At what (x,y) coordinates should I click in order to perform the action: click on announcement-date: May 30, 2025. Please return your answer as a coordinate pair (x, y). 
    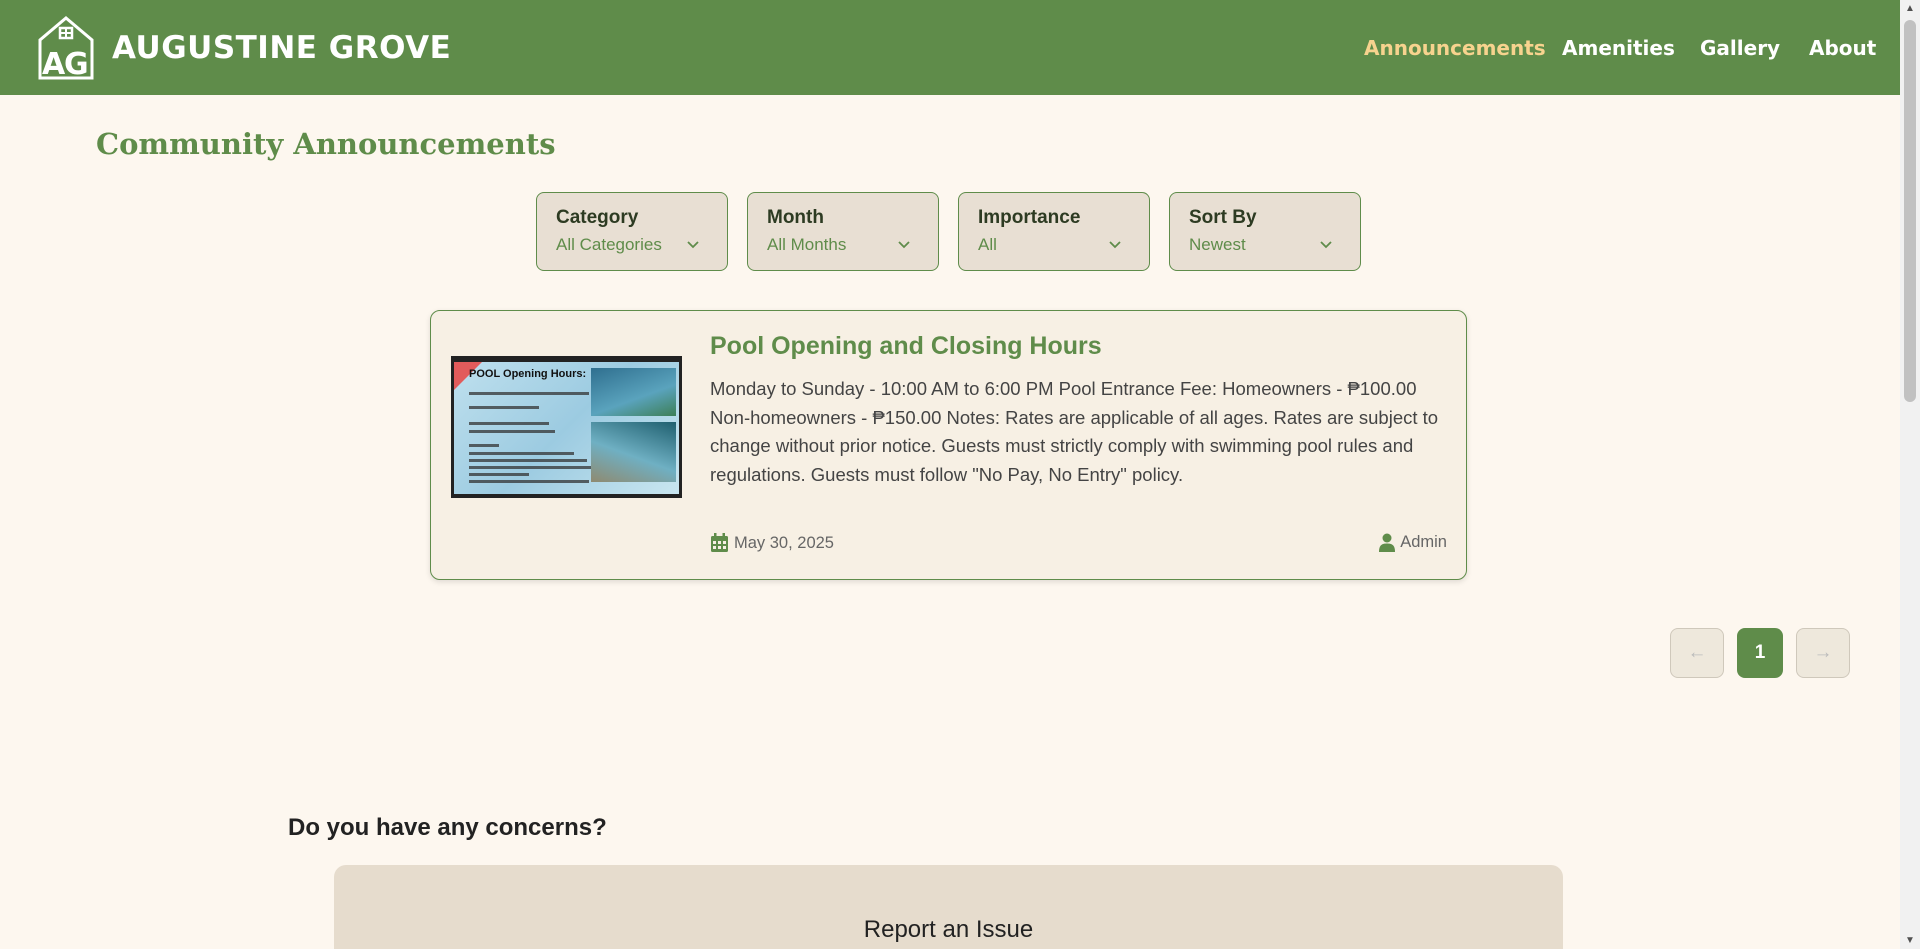
    Looking at the image, I should click on (772, 543).